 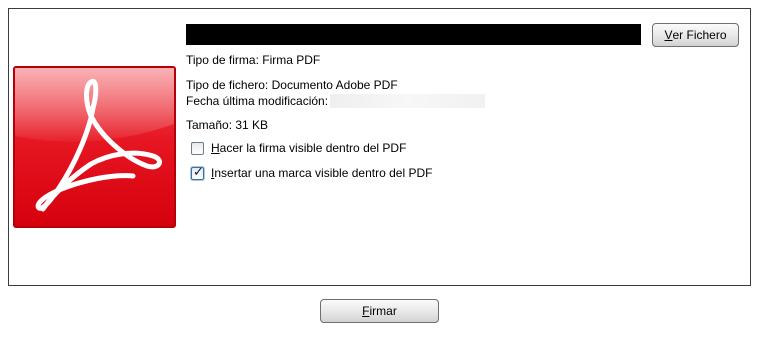 I want to click on last-modified-row: Fecha última modificación:, so click(x=336, y=101).